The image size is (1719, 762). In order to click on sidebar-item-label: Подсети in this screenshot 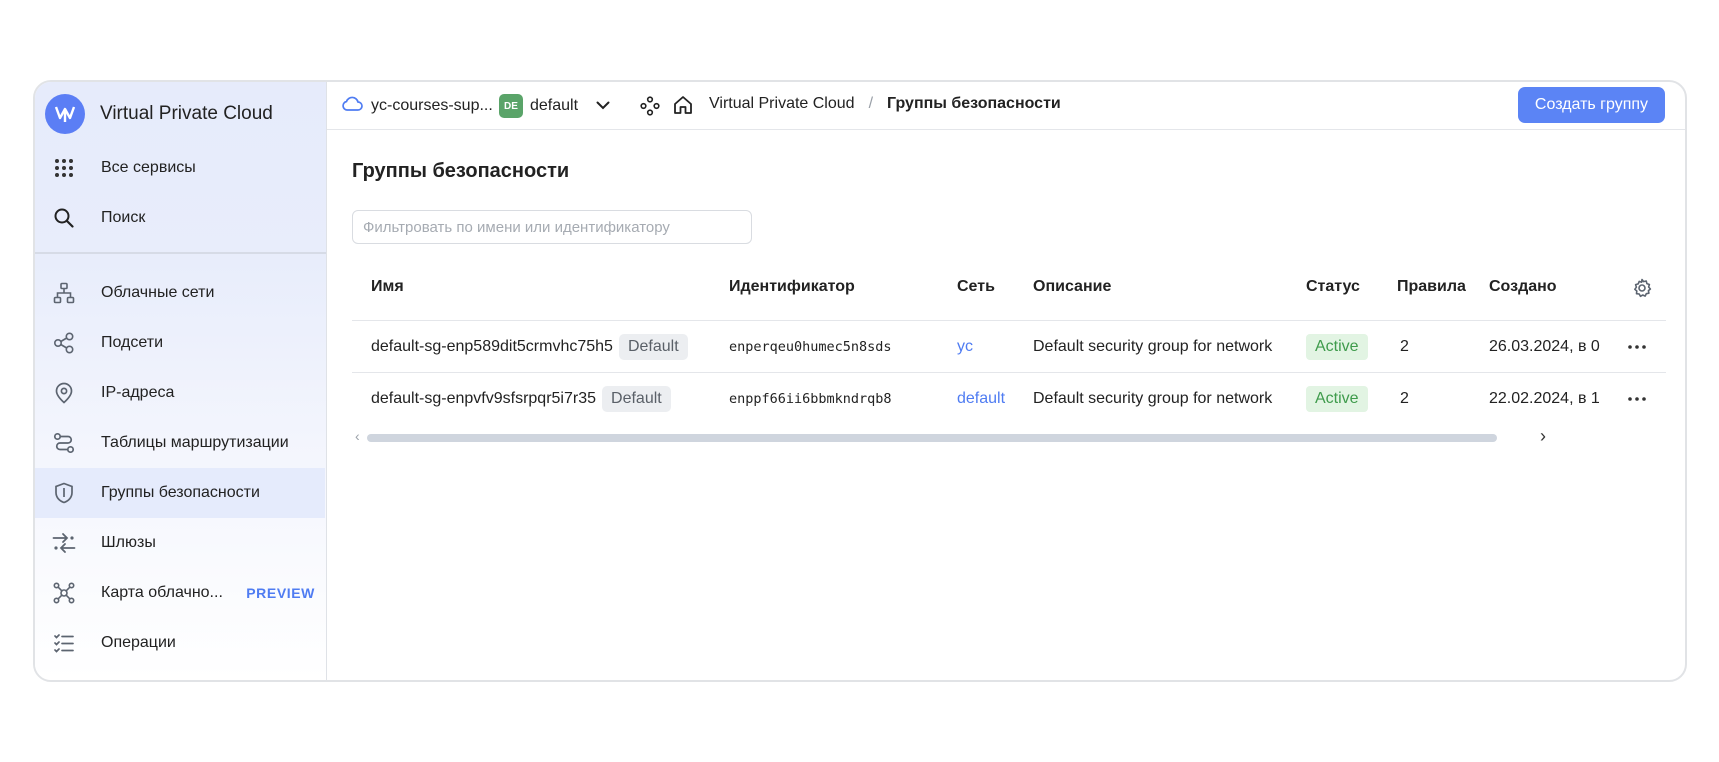, I will do `click(132, 342)`.